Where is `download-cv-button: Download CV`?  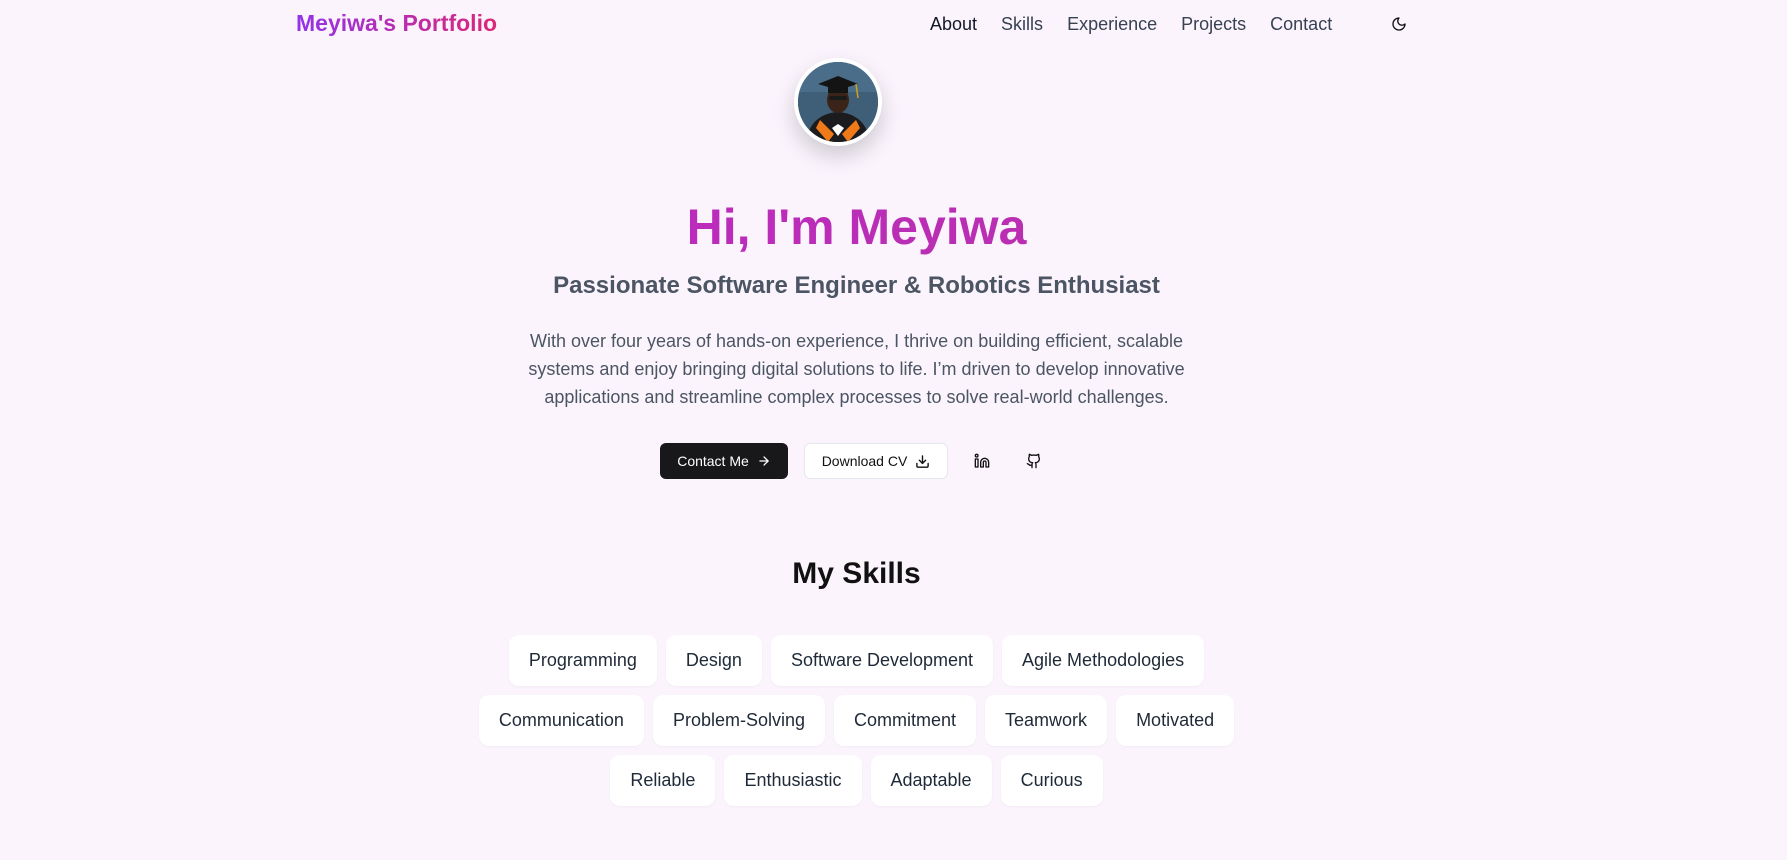 download-cv-button: Download CV is located at coordinates (876, 461).